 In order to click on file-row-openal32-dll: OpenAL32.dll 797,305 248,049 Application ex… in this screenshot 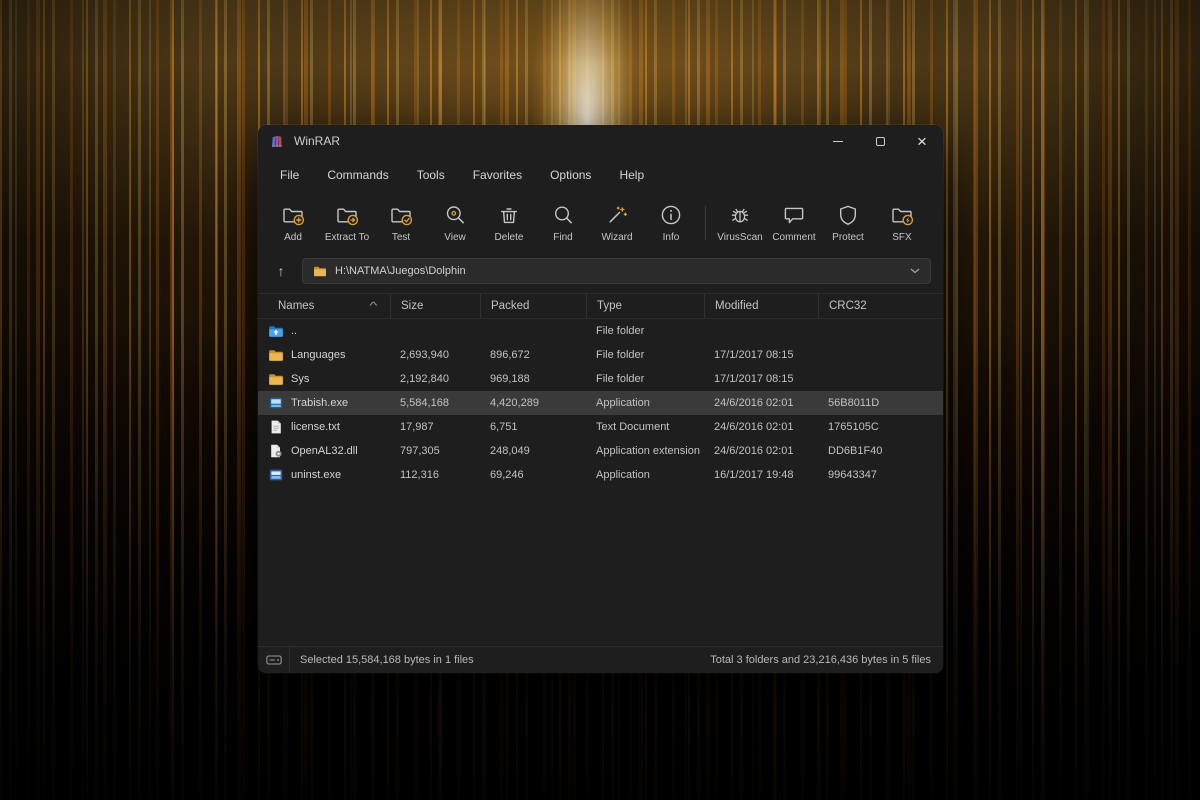, I will do `click(600, 451)`.